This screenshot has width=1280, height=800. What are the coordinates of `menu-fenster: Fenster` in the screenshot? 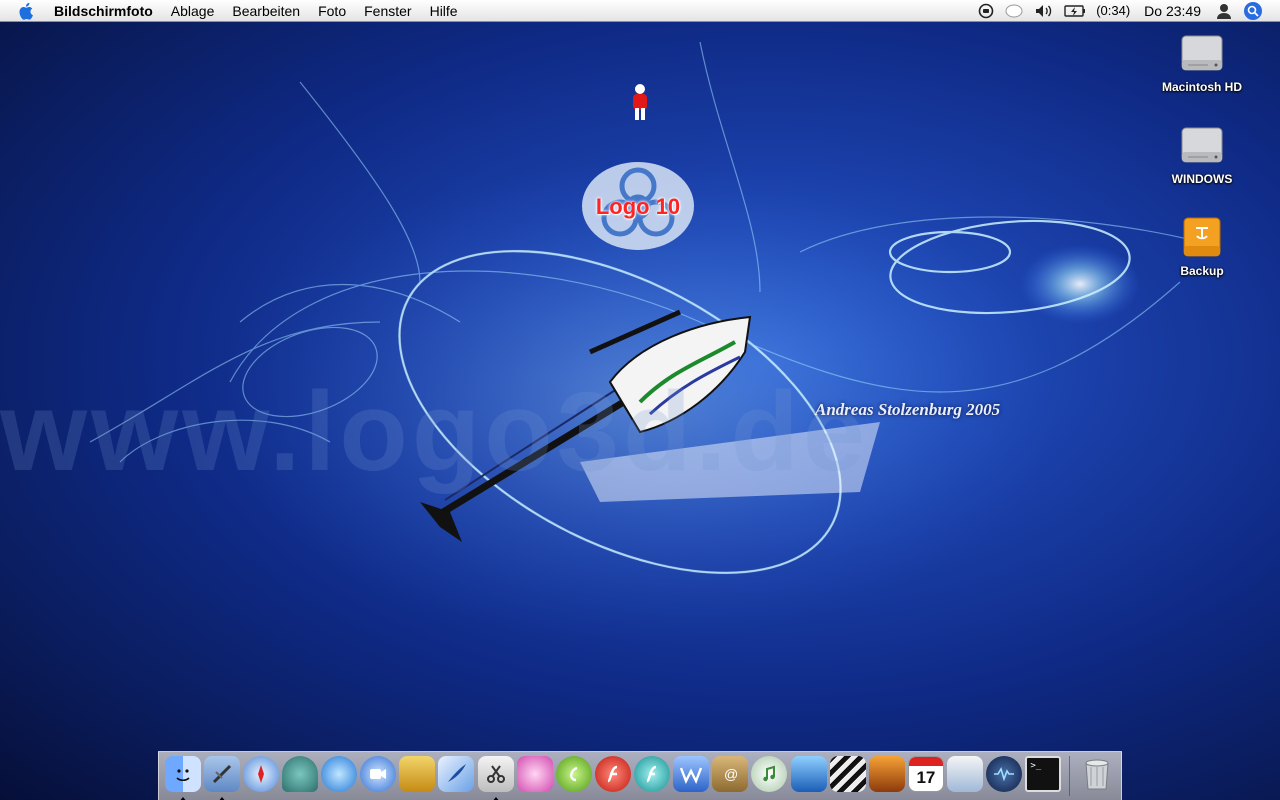 It's located at (387, 11).